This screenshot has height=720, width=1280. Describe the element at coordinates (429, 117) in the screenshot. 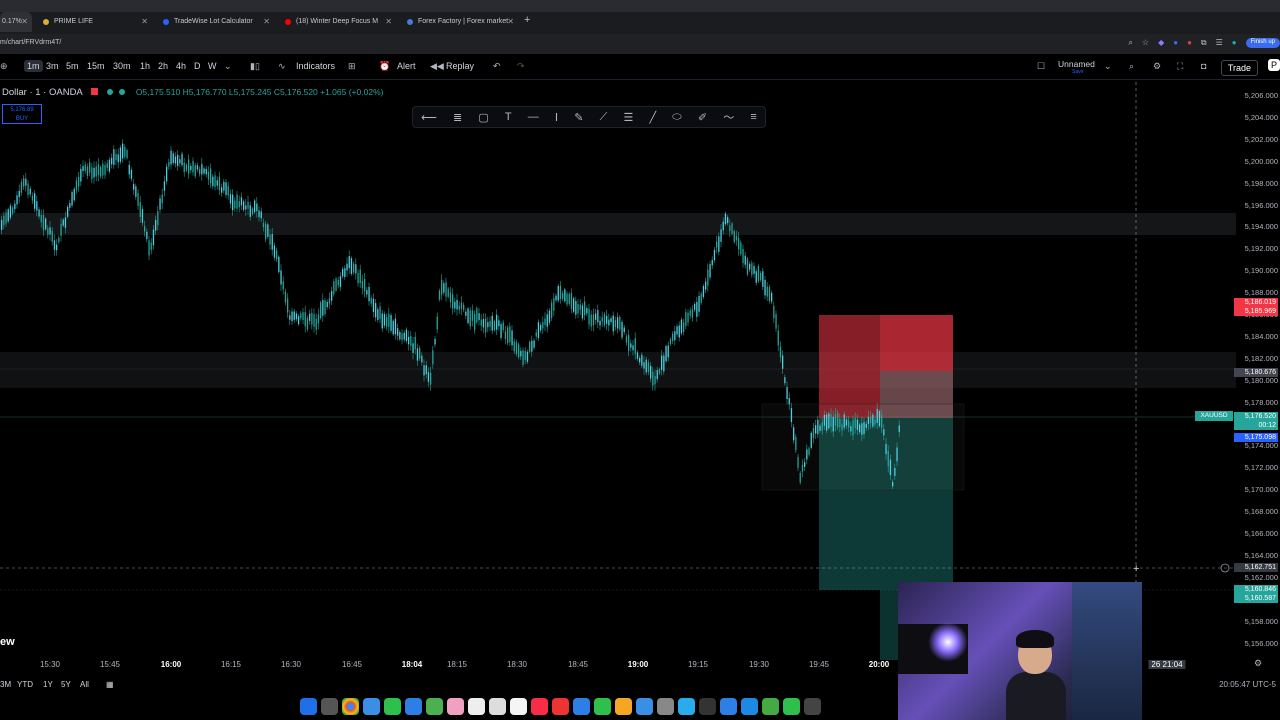

I see `line-tool-icon: ⟵` at that location.